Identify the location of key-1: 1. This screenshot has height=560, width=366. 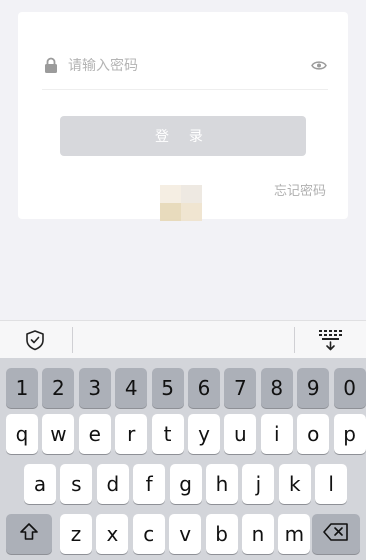
(22, 388).